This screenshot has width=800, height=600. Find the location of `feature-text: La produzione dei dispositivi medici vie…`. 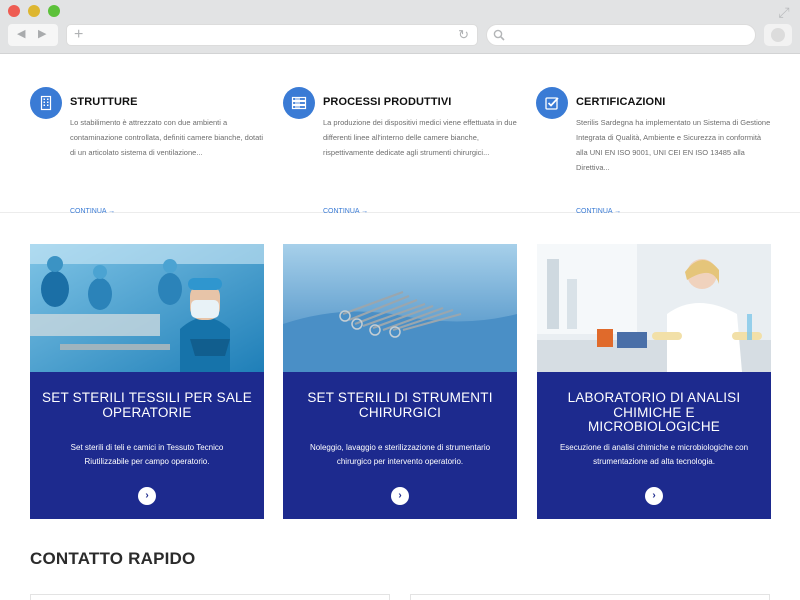

feature-text: La produzione dei dispositivi medici vie… is located at coordinates (420, 137).